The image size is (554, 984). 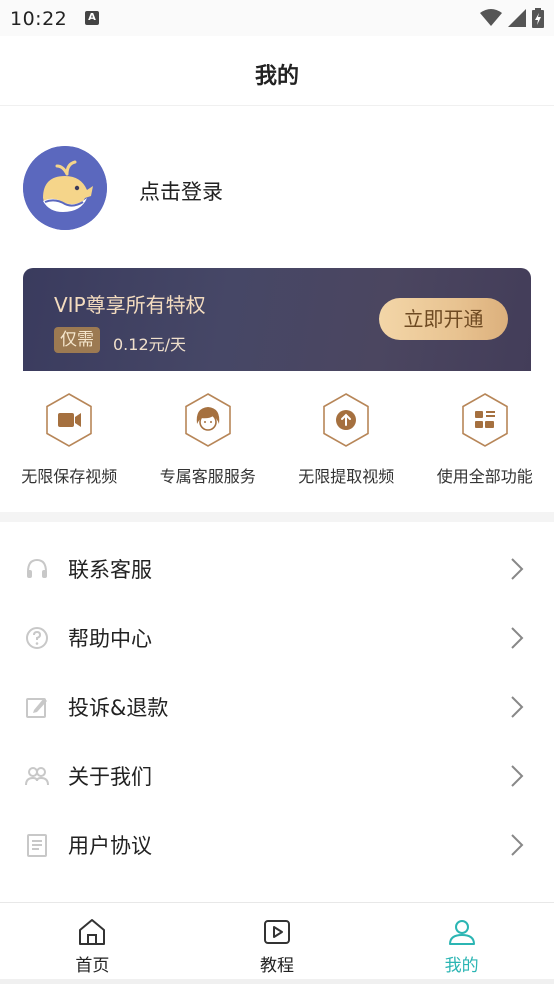 What do you see at coordinates (484, 476) in the screenshot?
I see `feature-label: 使用全部功能` at bounding box center [484, 476].